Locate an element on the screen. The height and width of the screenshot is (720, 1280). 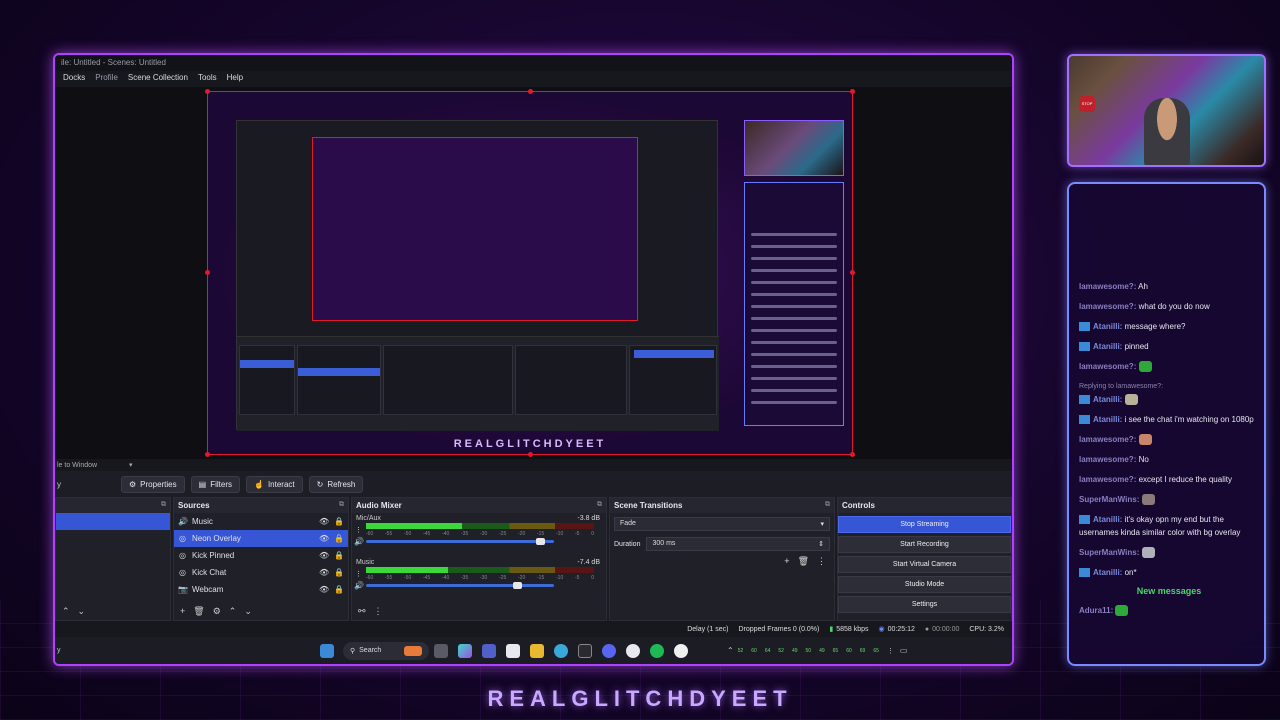
new-messages-button: New messages is located at coordinates (1169, 591).